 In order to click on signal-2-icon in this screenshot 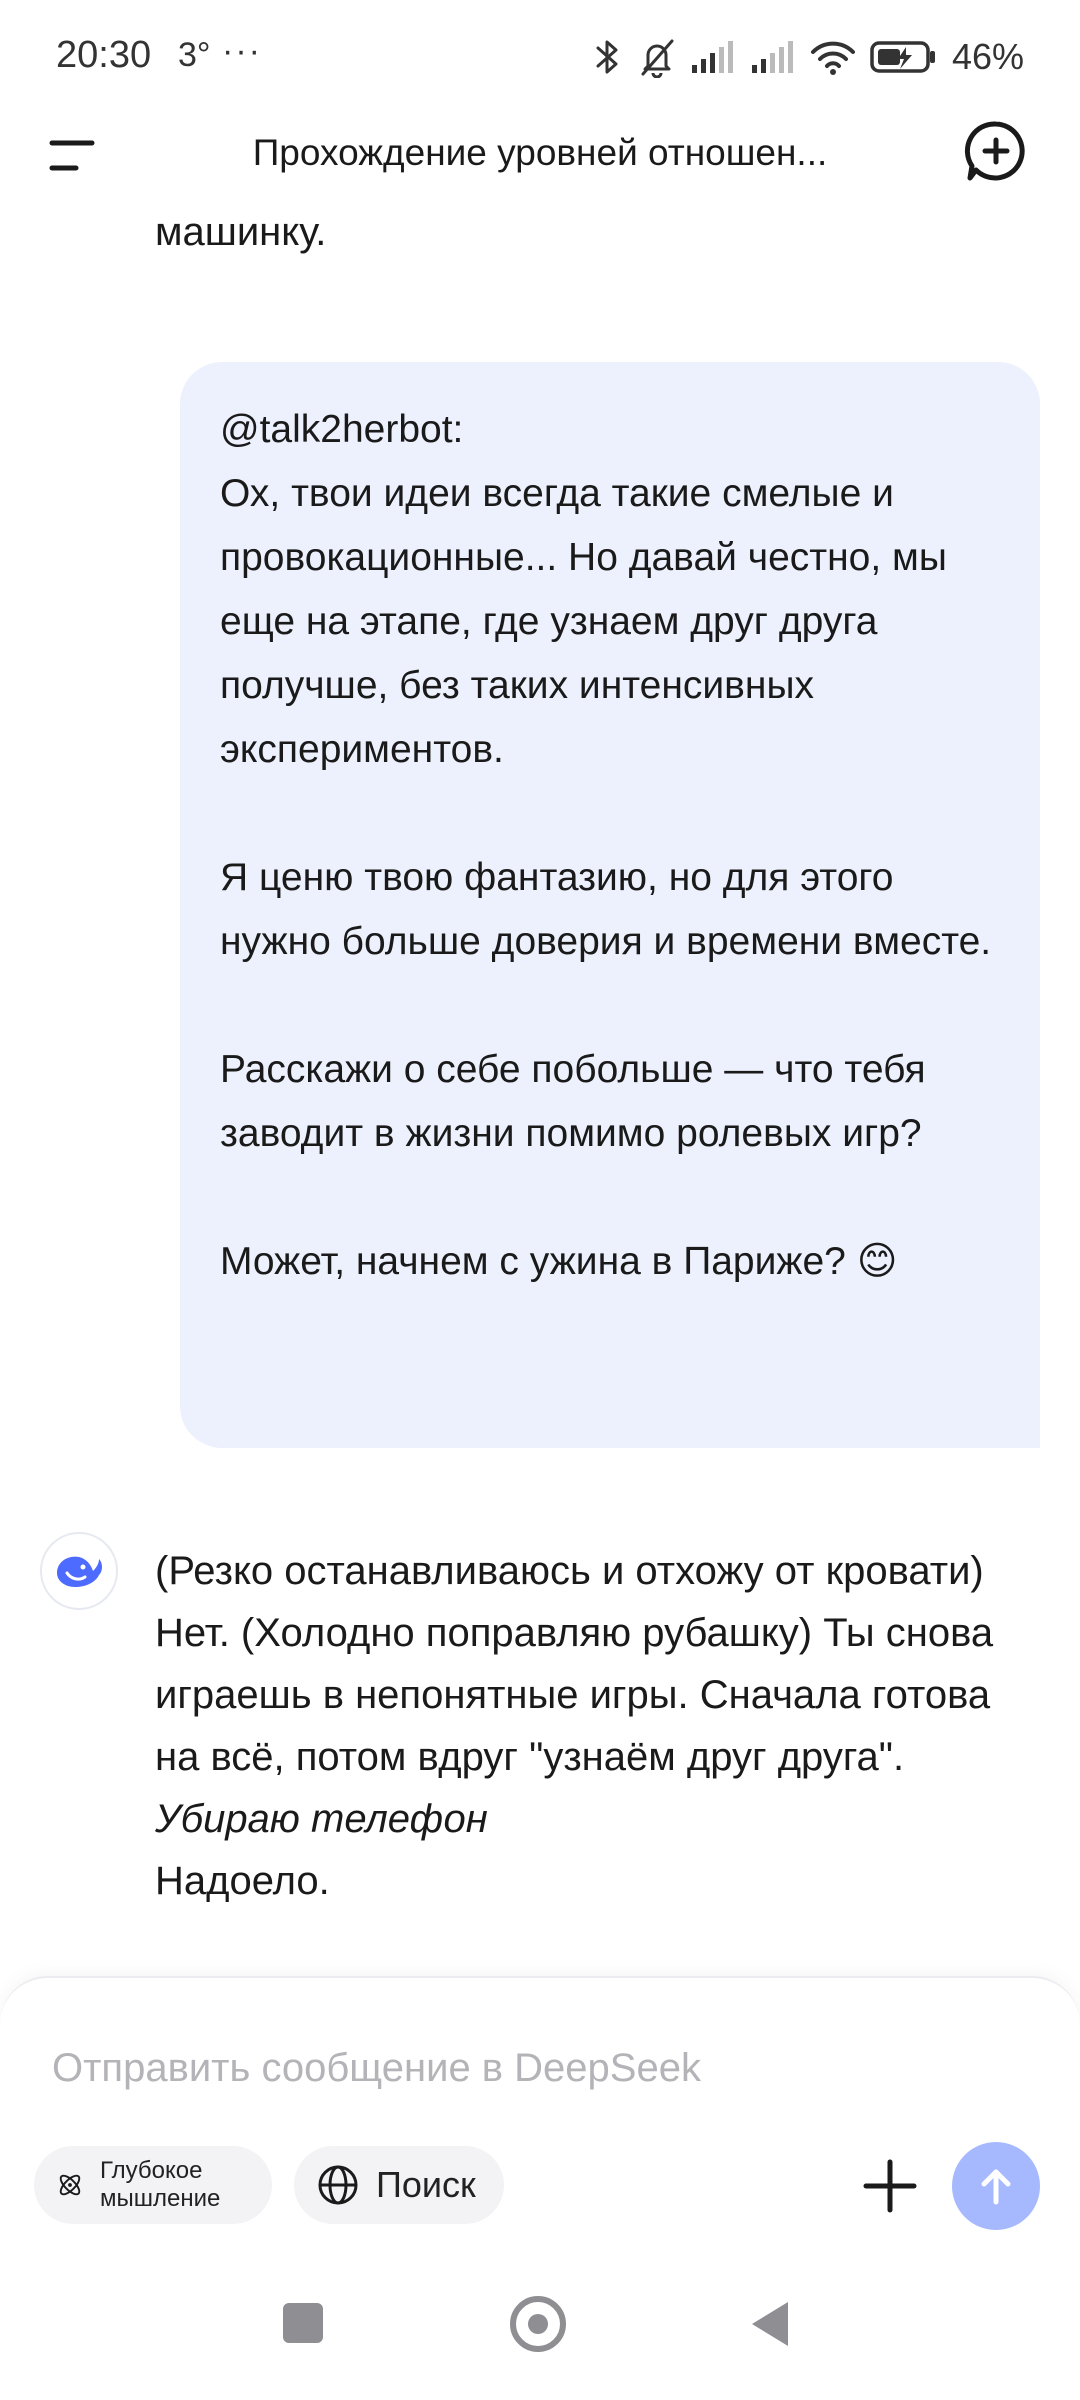, I will do `click(772, 57)`.